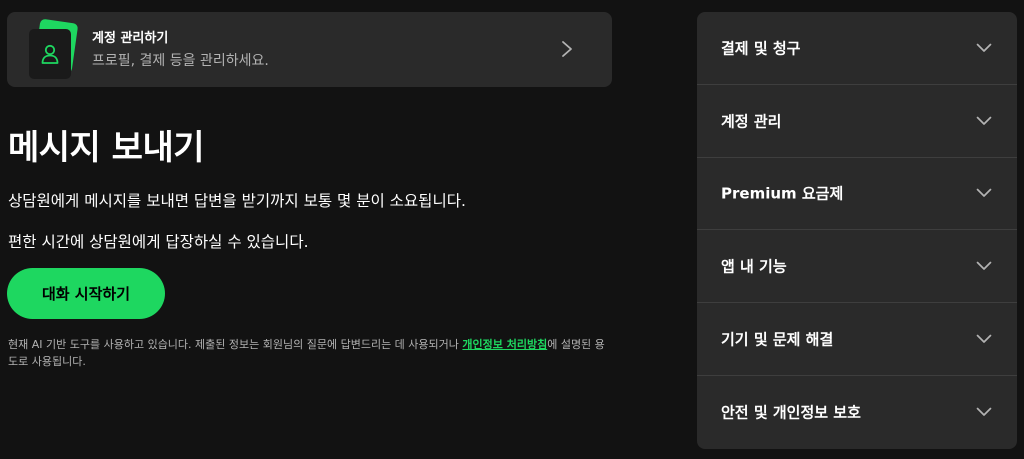  Describe the element at coordinates (857, 194) in the screenshot. I see `faq-item-premium: Premium 요금제` at that location.